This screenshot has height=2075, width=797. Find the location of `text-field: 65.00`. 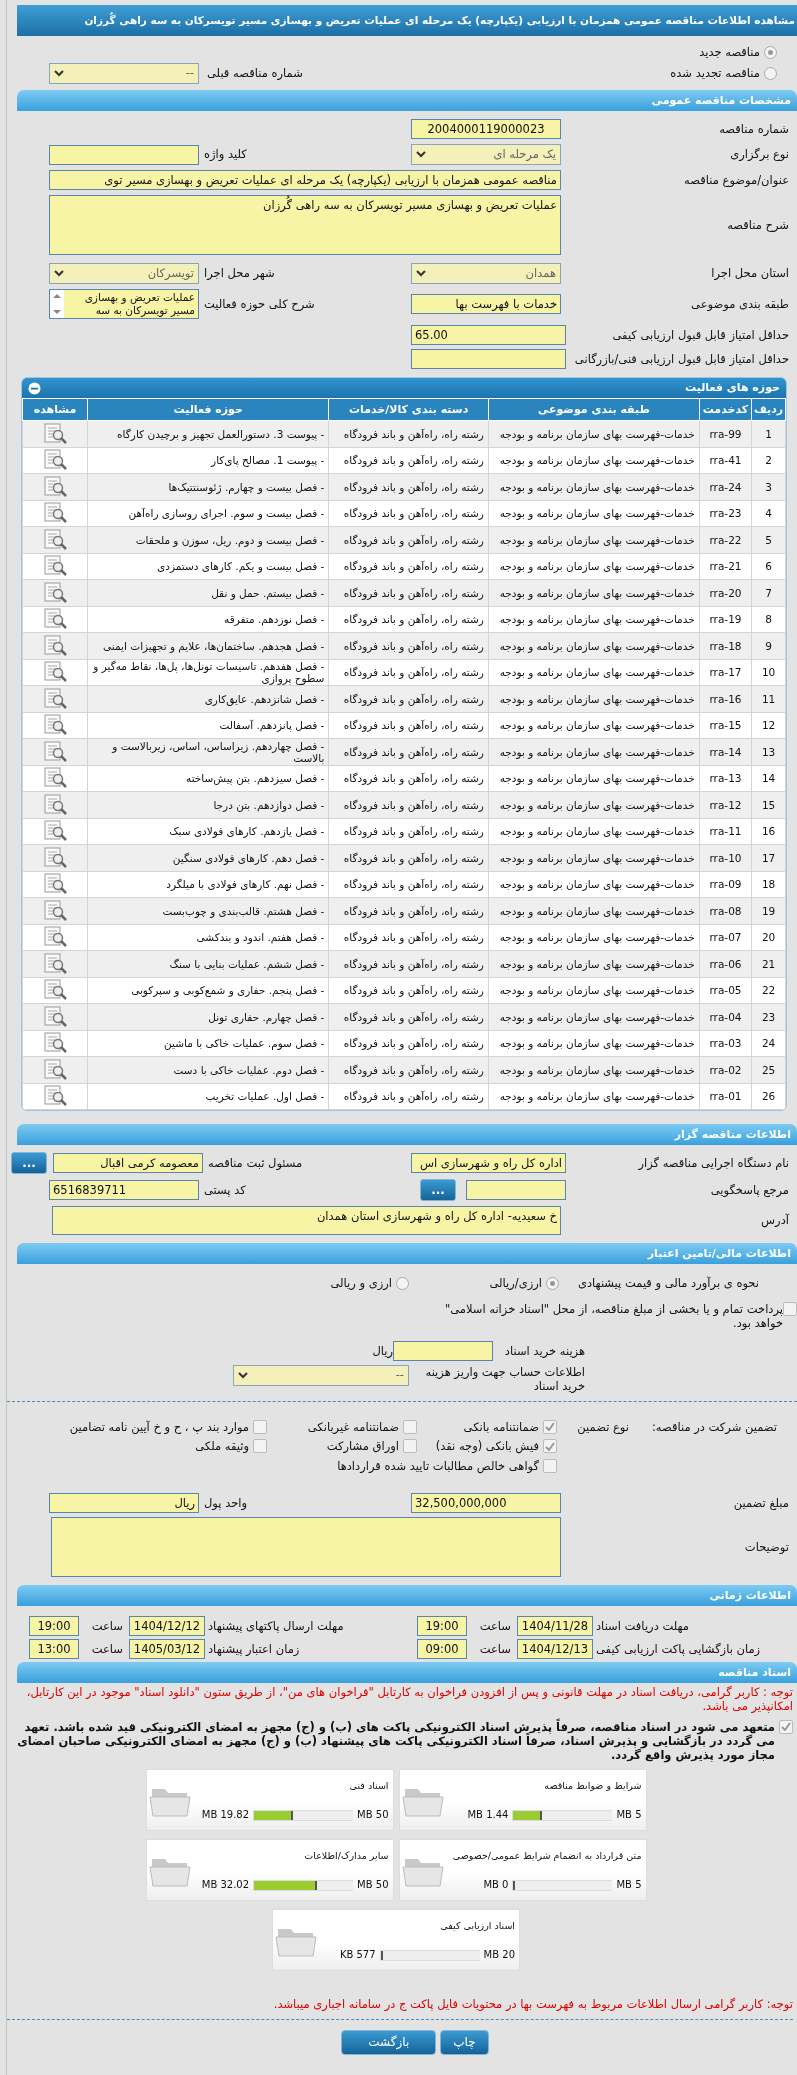

text-field: 65.00 is located at coordinates (488, 335).